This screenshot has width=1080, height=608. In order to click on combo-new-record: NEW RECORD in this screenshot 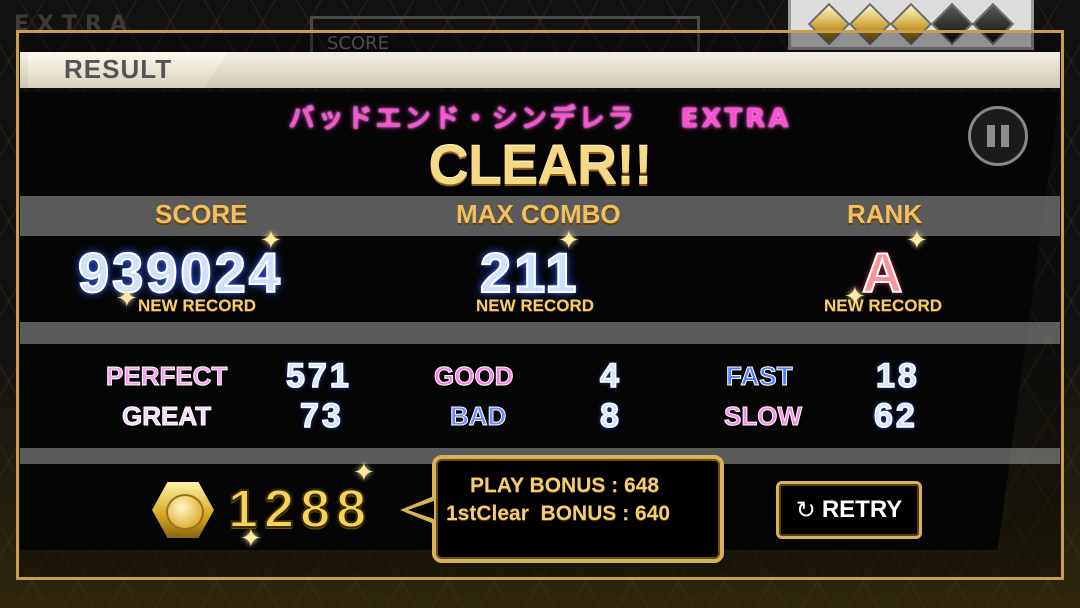, I will do `click(535, 305)`.